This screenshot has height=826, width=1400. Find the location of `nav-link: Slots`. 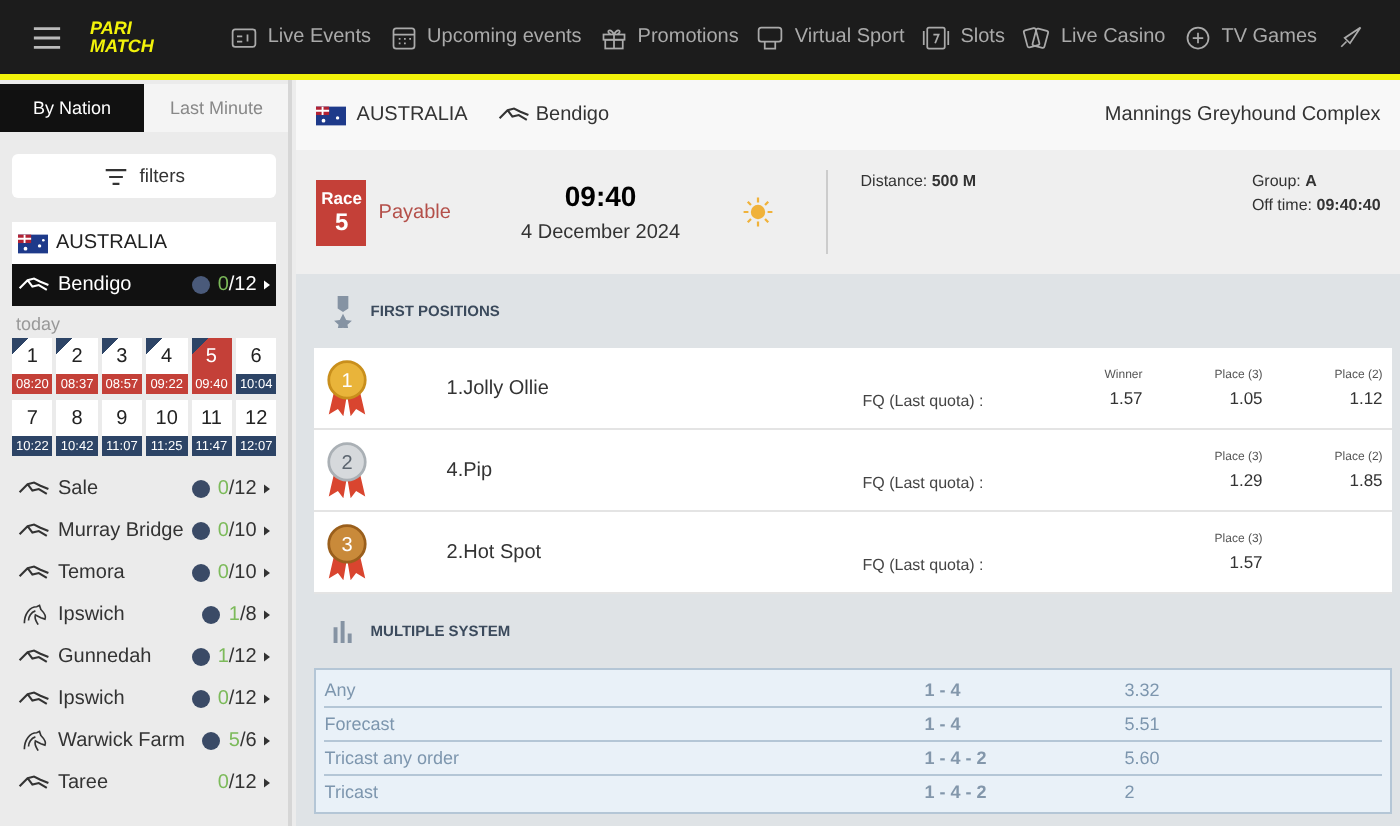

nav-link: Slots is located at coordinates (963, 37).